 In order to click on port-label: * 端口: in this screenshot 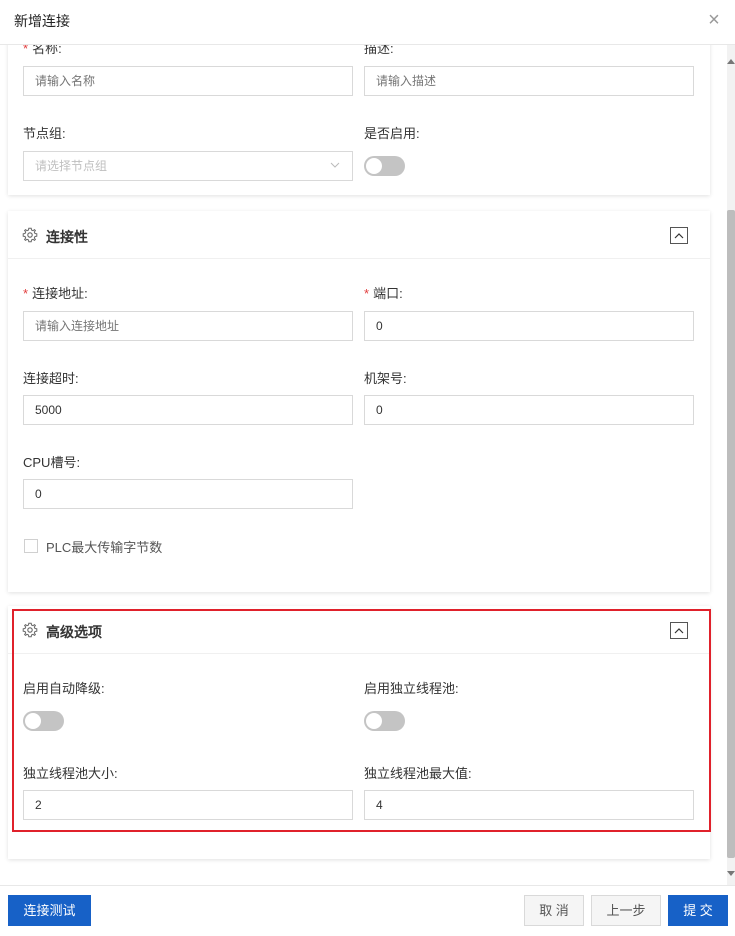, I will do `click(383, 292)`.